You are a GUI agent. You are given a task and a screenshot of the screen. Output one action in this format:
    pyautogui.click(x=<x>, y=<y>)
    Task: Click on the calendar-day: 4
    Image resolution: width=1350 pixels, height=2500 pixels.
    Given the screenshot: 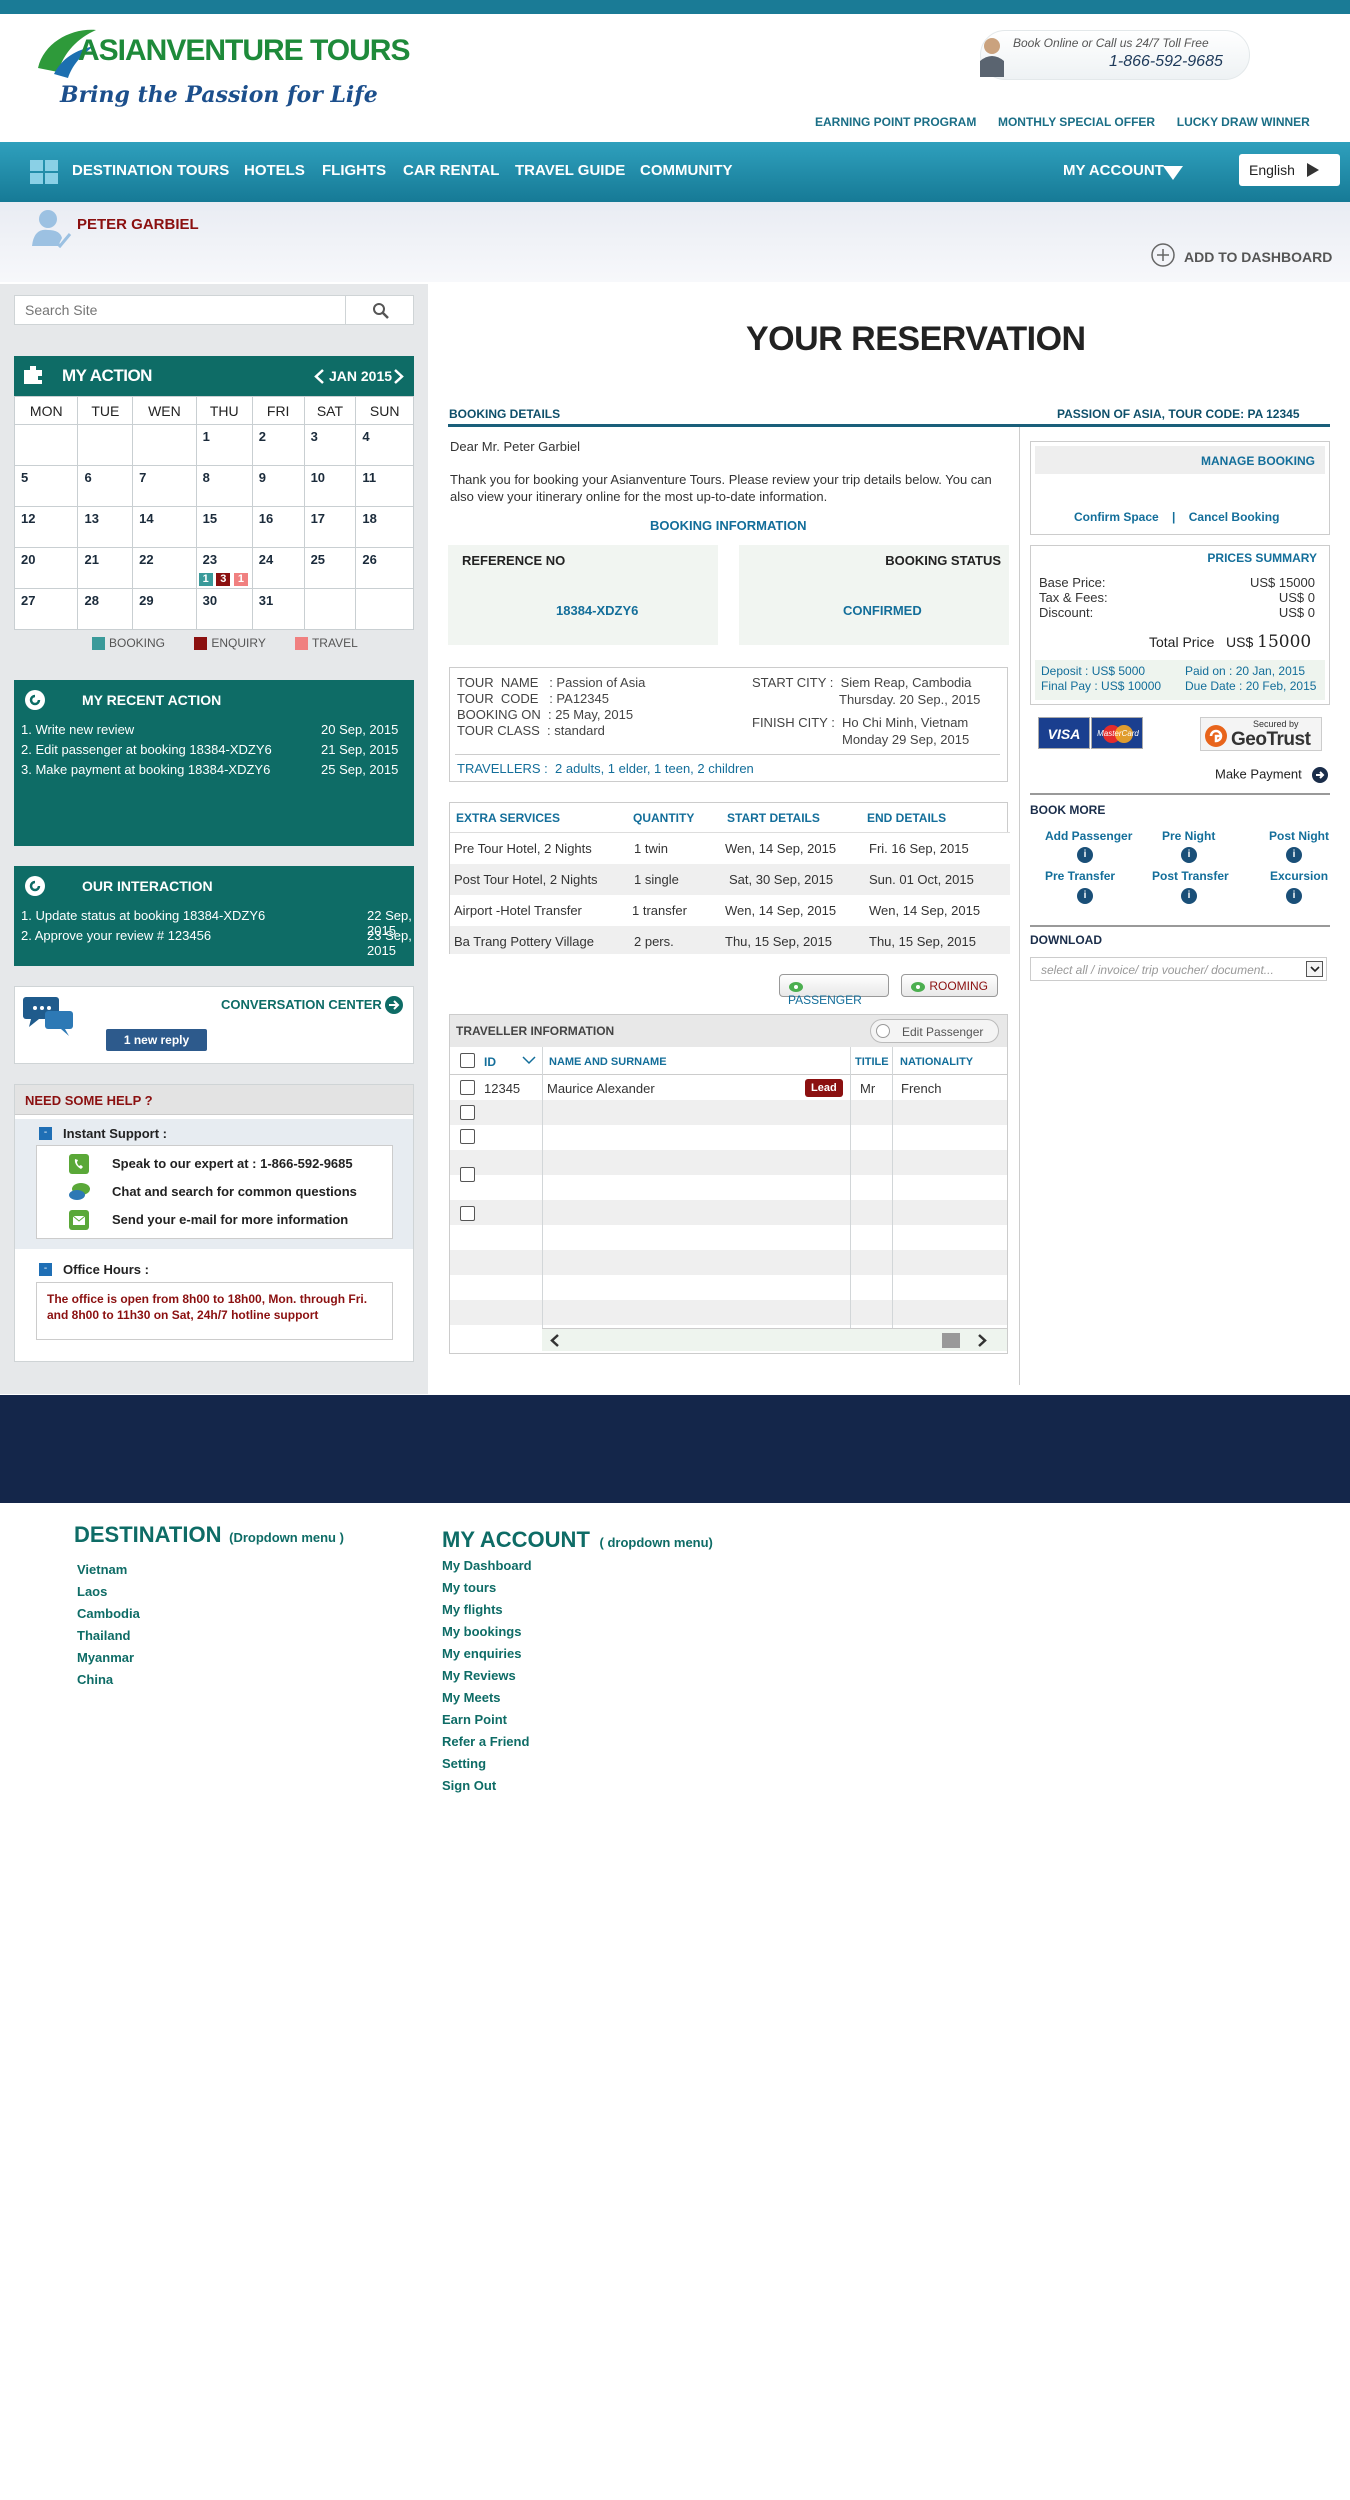 What is the action you would take?
    pyautogui.click(x=384, y=445)
    